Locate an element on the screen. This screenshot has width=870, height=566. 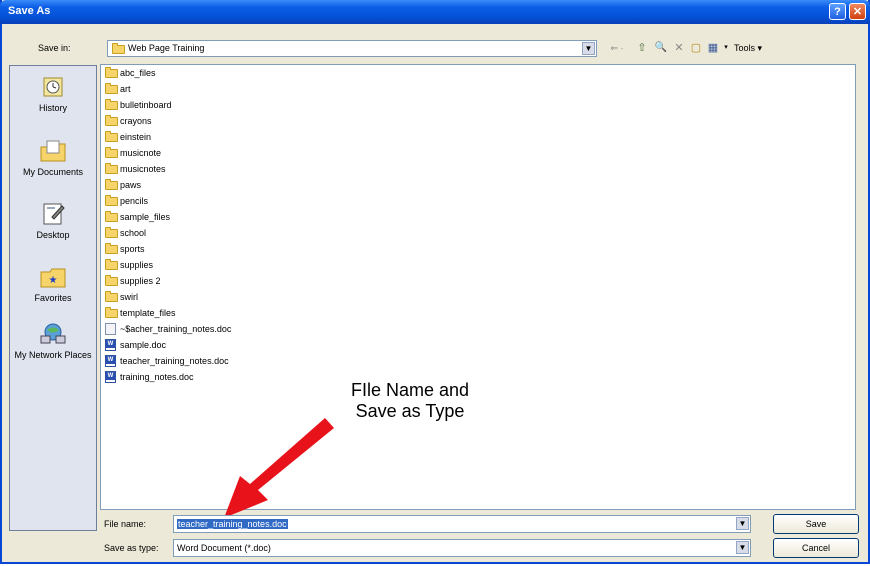
place-favorites: ★ Favorites is located at coordinates (53, 284).